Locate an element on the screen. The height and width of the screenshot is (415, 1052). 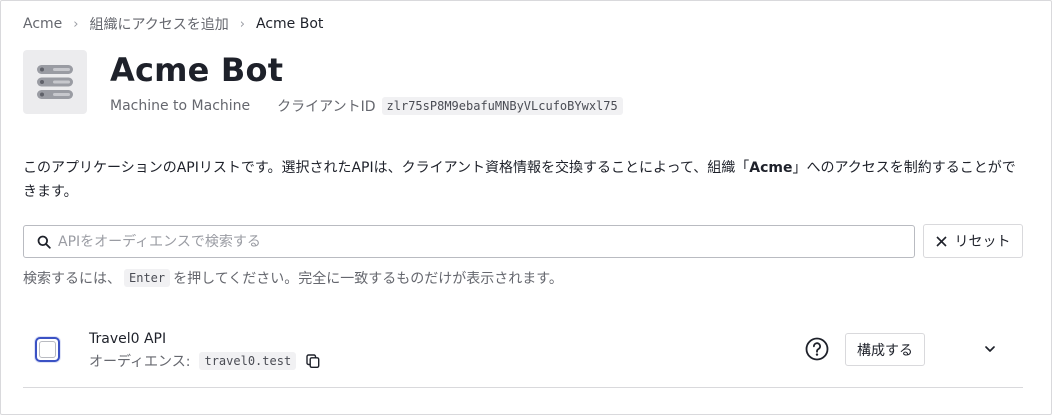
configure-button: 構成する is located at coordinates (885, 349).